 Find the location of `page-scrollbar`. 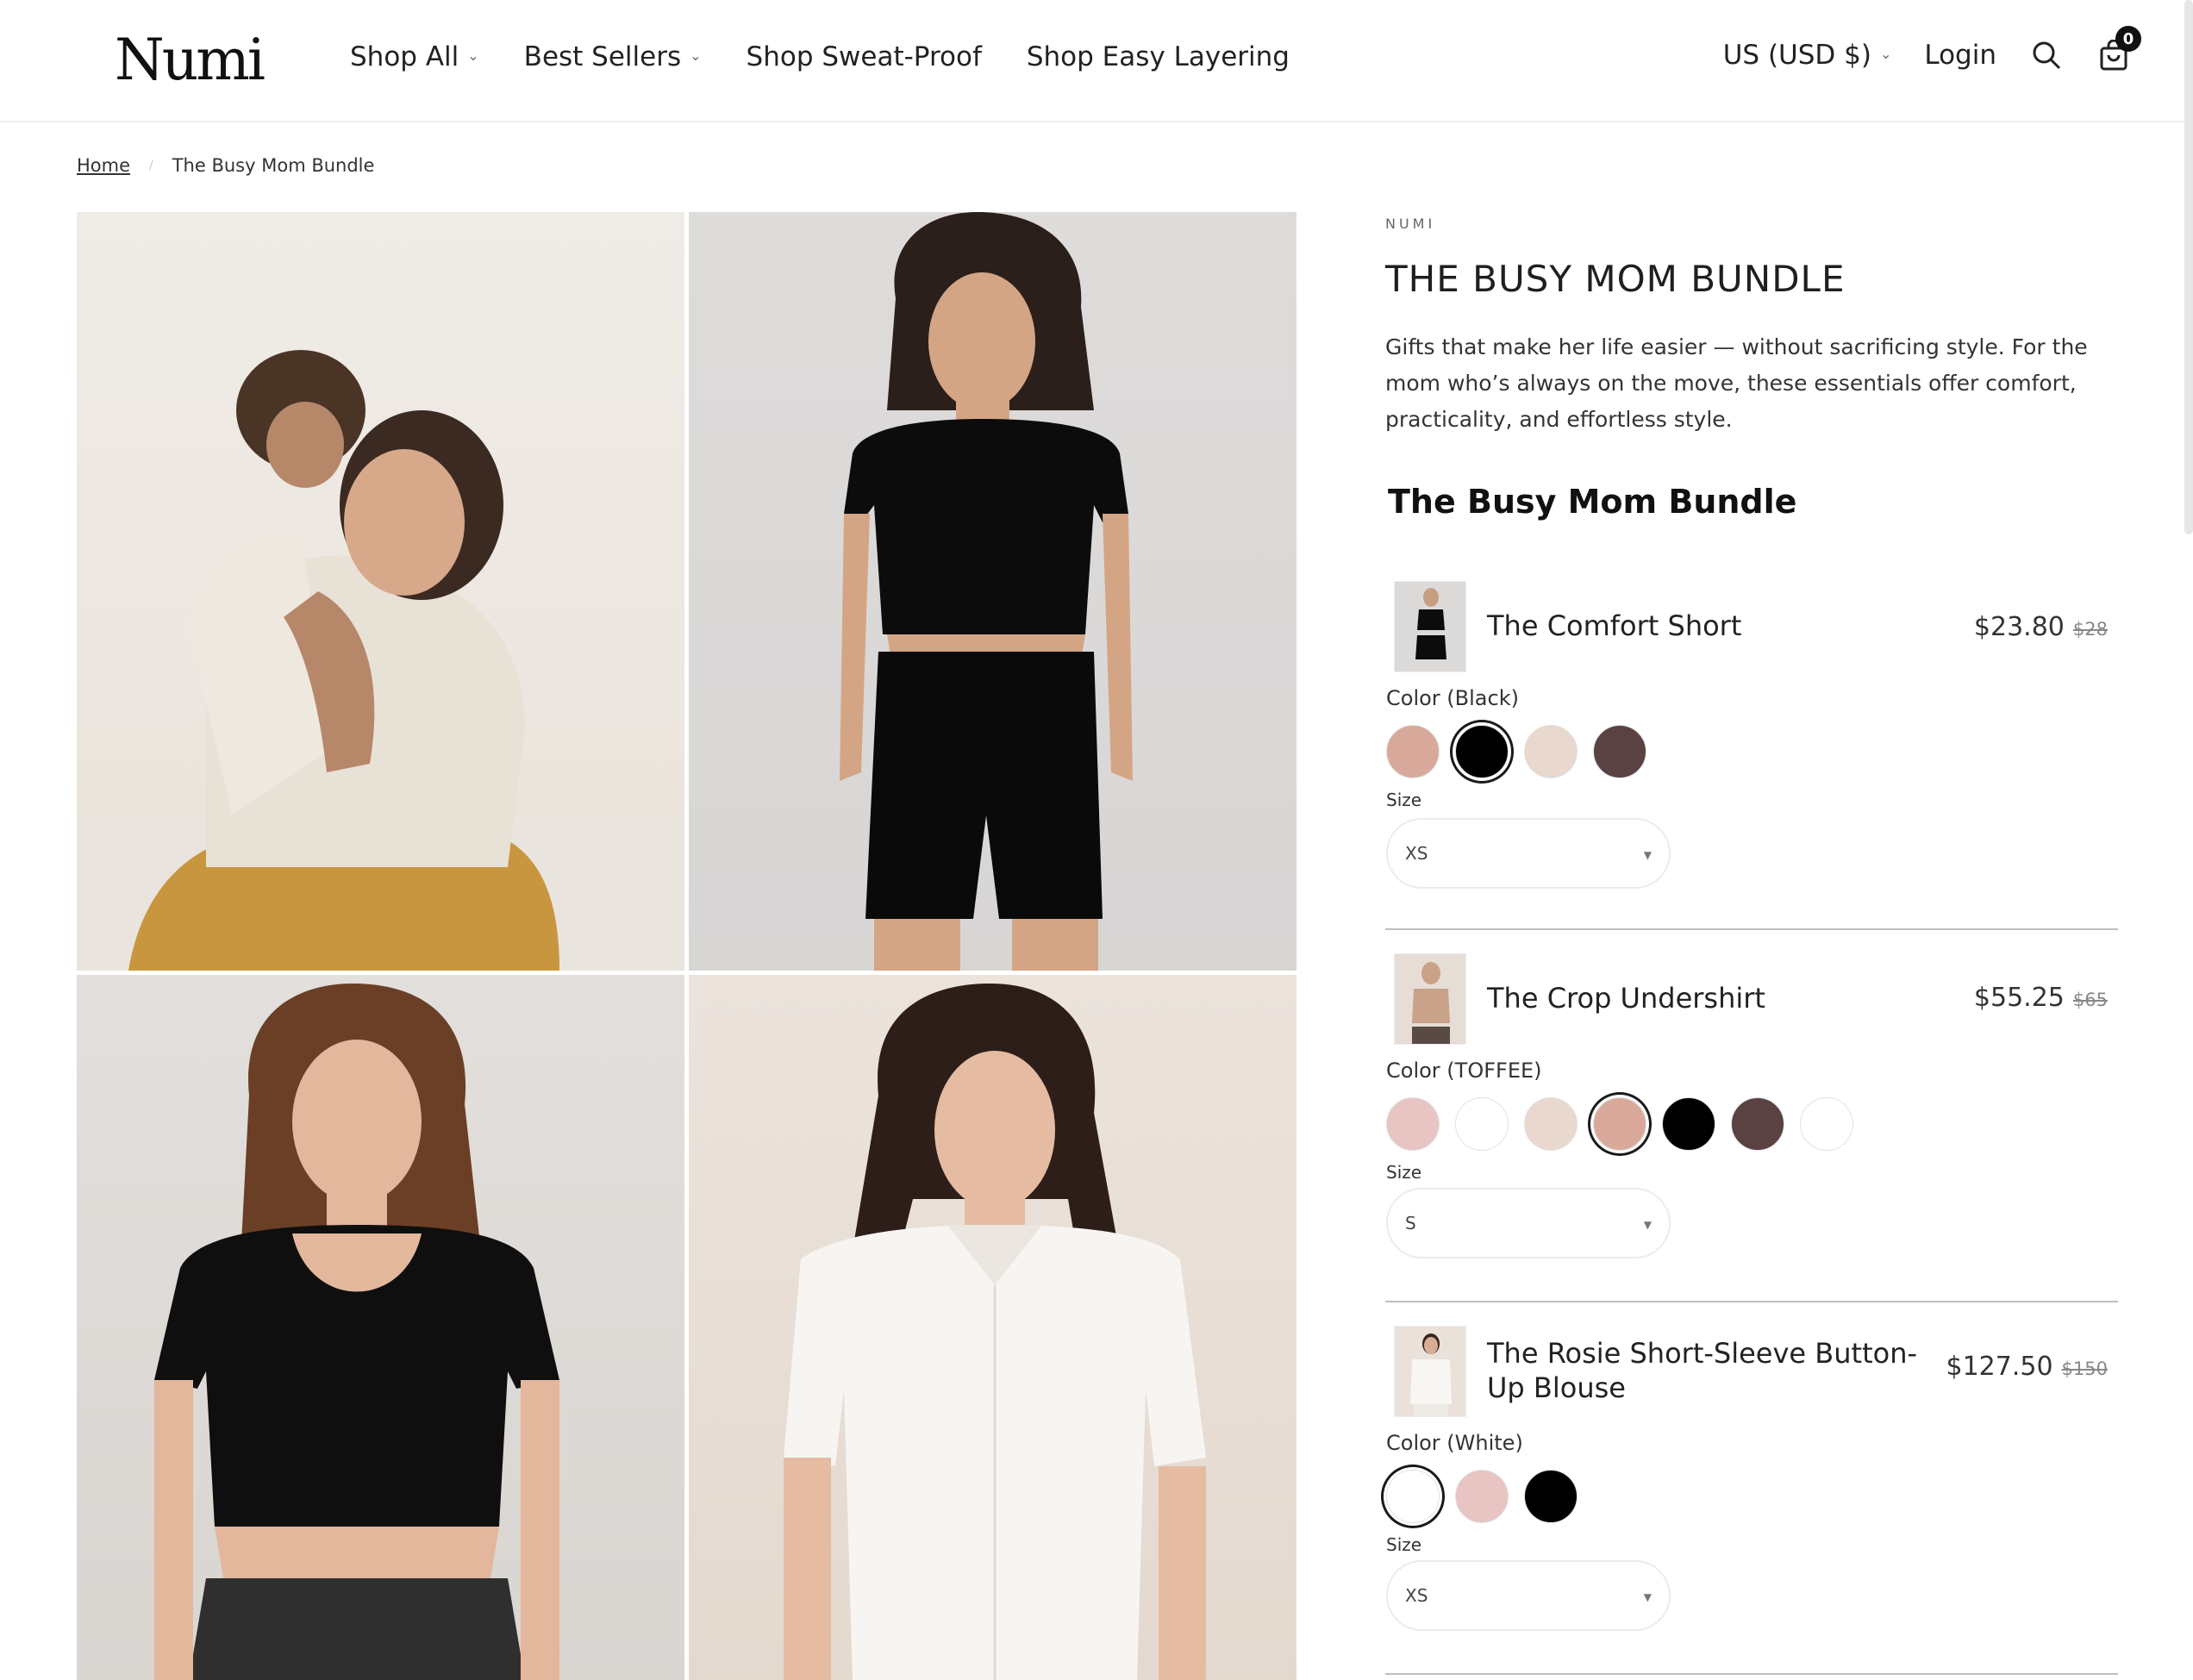

page-scrollbar is located at coordinates (2188, 267).